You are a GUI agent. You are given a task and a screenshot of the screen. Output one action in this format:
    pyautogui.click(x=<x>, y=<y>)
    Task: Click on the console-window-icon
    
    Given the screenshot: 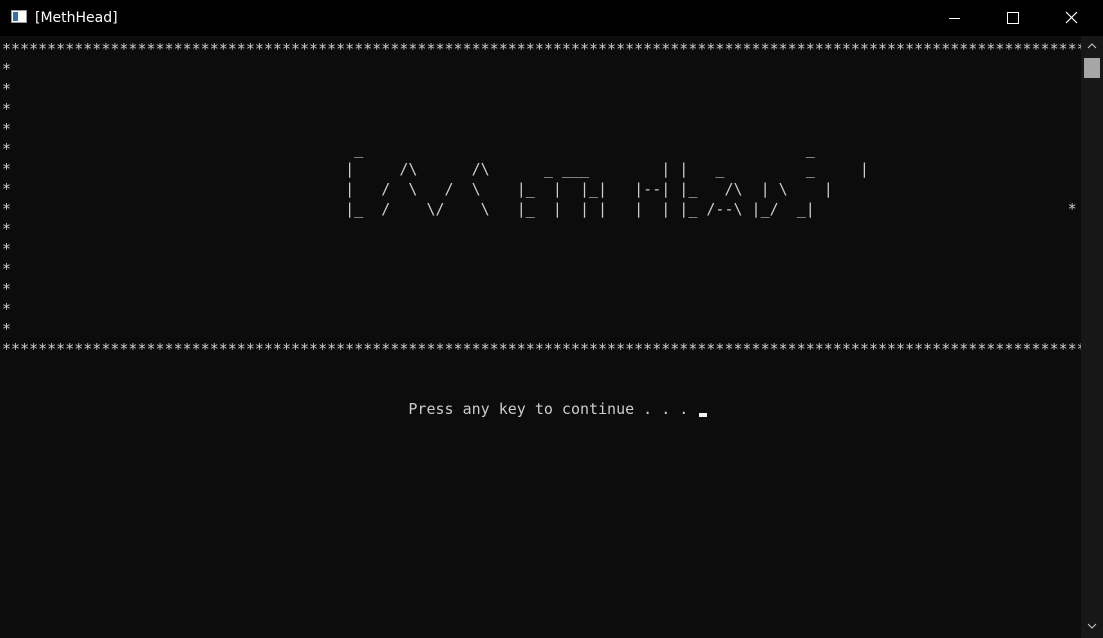 What is the action you would take?
    pyautogui.click(x=19, y=16)
    